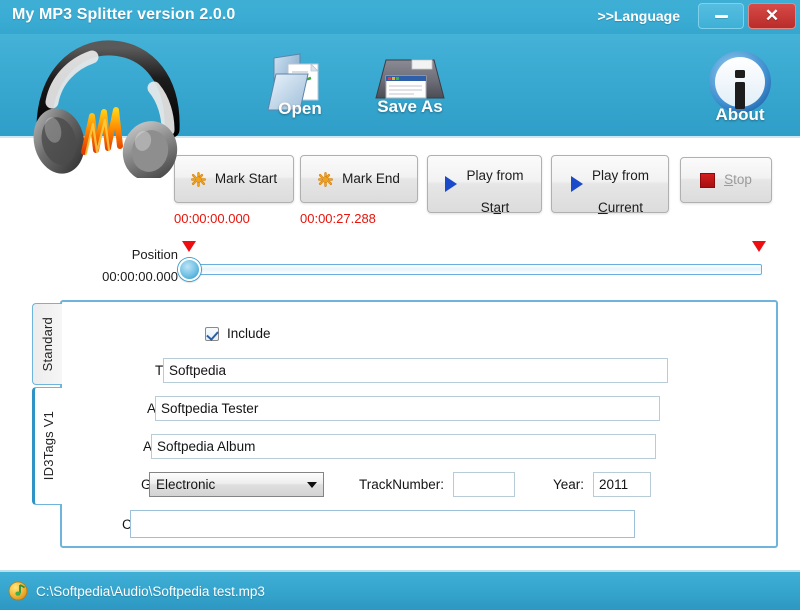 The width and height of the screenshot is (800, 610). I want to click on mark-start-button: Mark Start, so click(234, 179).